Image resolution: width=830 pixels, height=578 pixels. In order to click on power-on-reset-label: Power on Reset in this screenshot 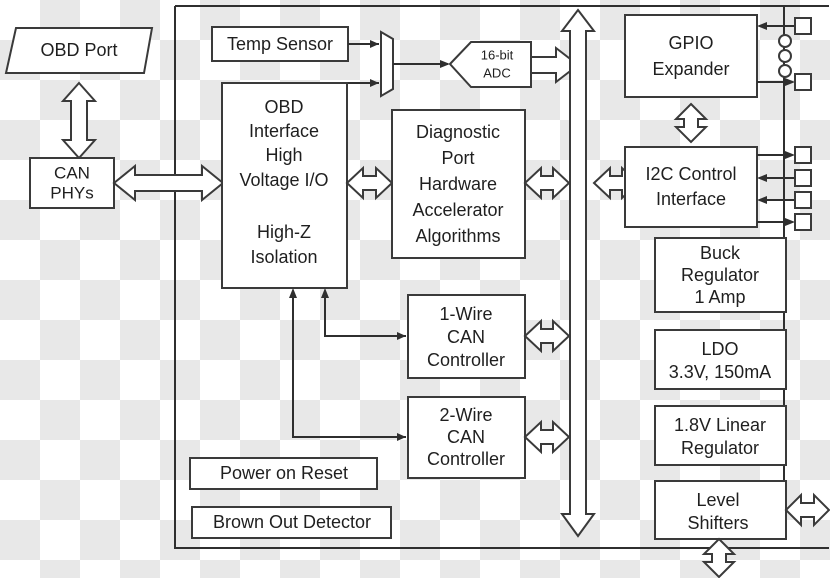, I will do `click(284, 473)`.